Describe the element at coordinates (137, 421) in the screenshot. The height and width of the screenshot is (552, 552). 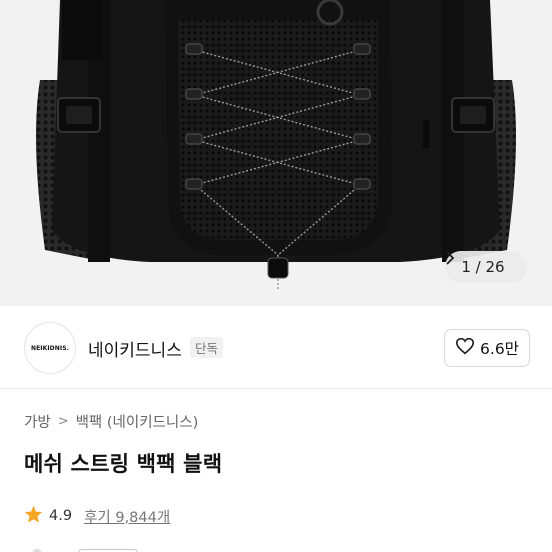
I see `breadcrumb-subcategory: 백팩 (네이키드니스)` at that location.